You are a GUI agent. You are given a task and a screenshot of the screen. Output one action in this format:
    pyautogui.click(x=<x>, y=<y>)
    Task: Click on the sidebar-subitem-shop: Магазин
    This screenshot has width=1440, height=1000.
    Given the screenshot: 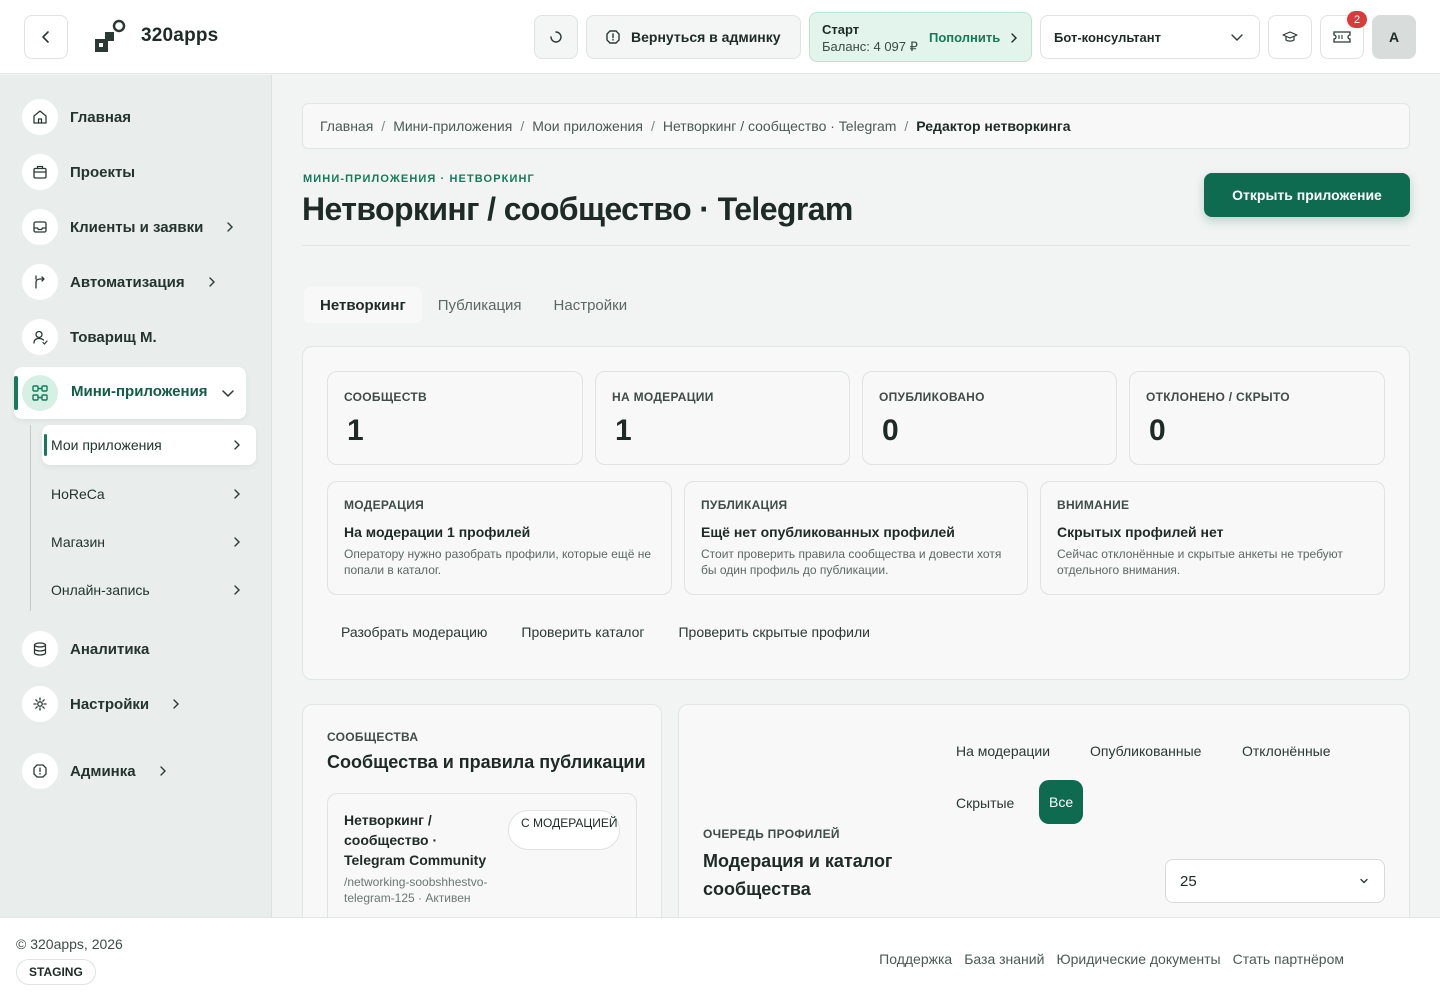 What is the action you would take?
    pyautogui.click(x=149, y=542)
    